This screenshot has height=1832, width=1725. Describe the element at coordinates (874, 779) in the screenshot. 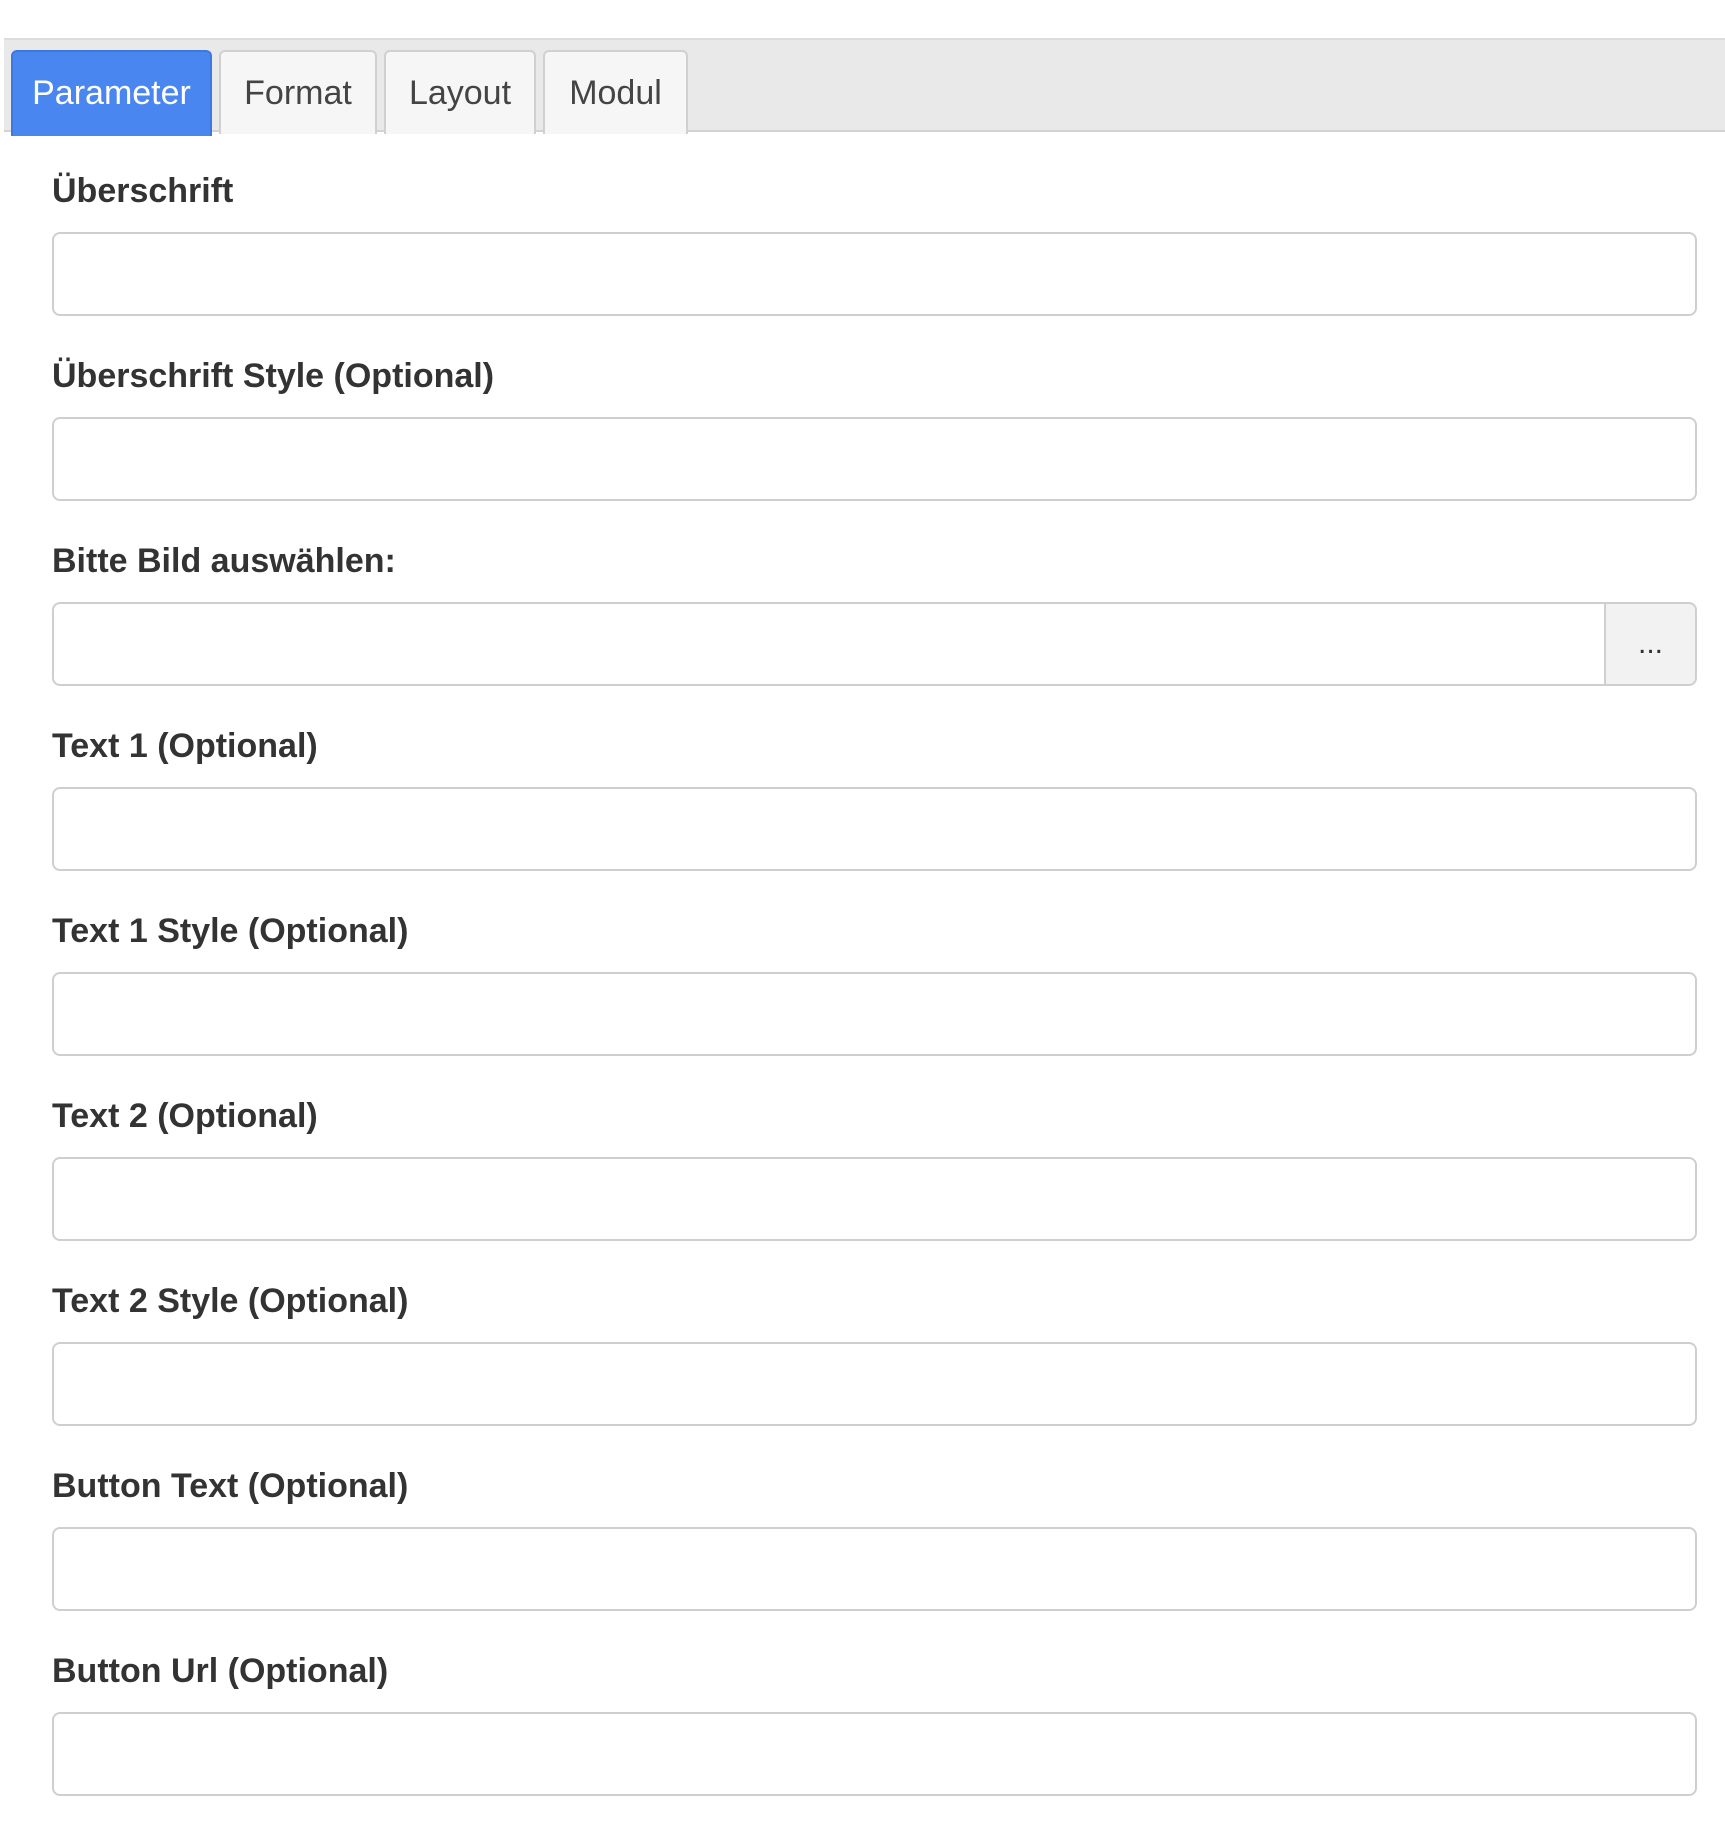

I see `field-text1: Text 1 (Optional)` at that location.